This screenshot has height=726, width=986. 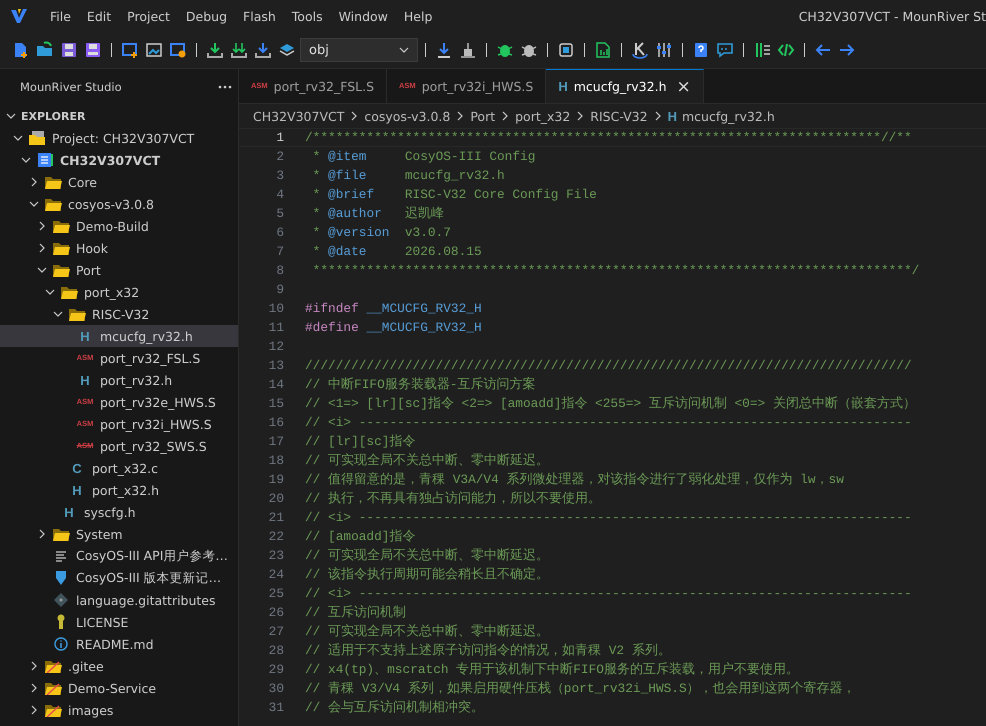 What do you see at coordinates (130, 50) in the screenshot?
I see `new-window-icon` at bounding box center [130, 50].